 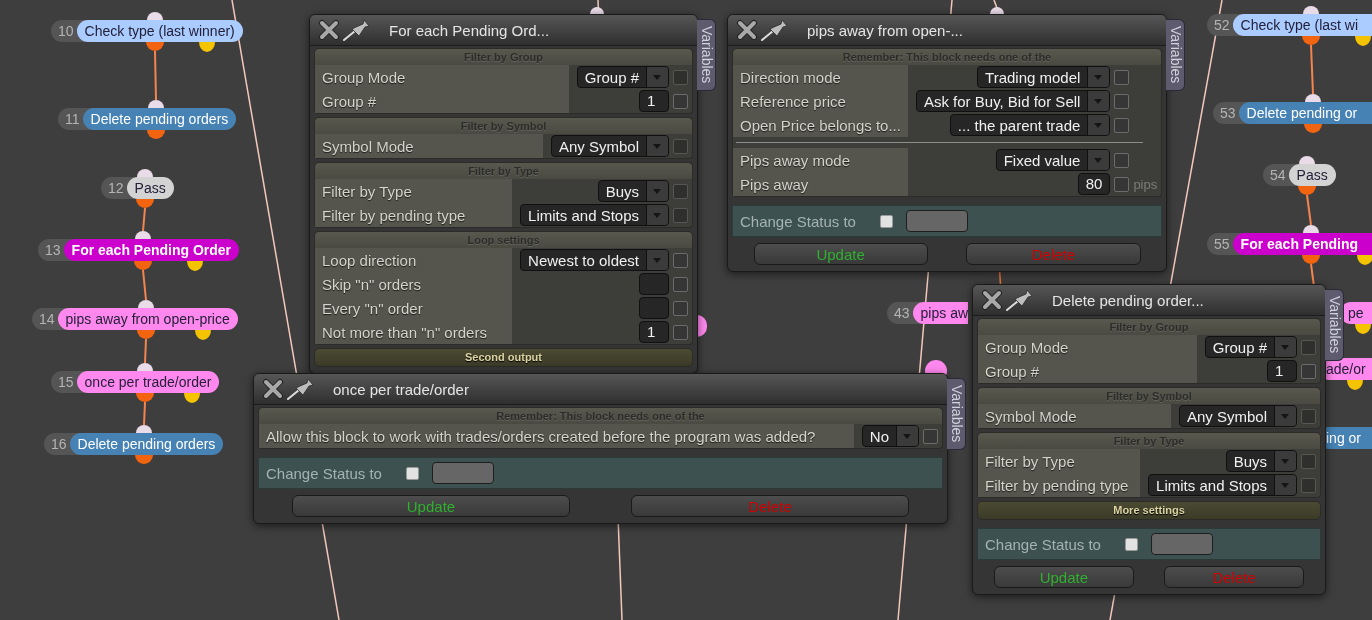 What do you see at coordinates (1302, 244) in the screenshot?
I see `block-label: For each Pending` at bounding box center [1302, 244].